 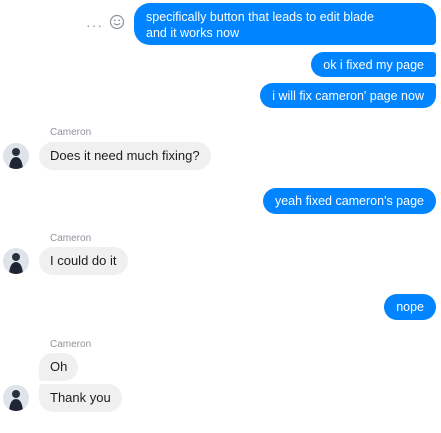 What do you see at coordinates (94, 25) in the screenshot?
I see `more-options-button: ···` at bounding box center [94, 25].